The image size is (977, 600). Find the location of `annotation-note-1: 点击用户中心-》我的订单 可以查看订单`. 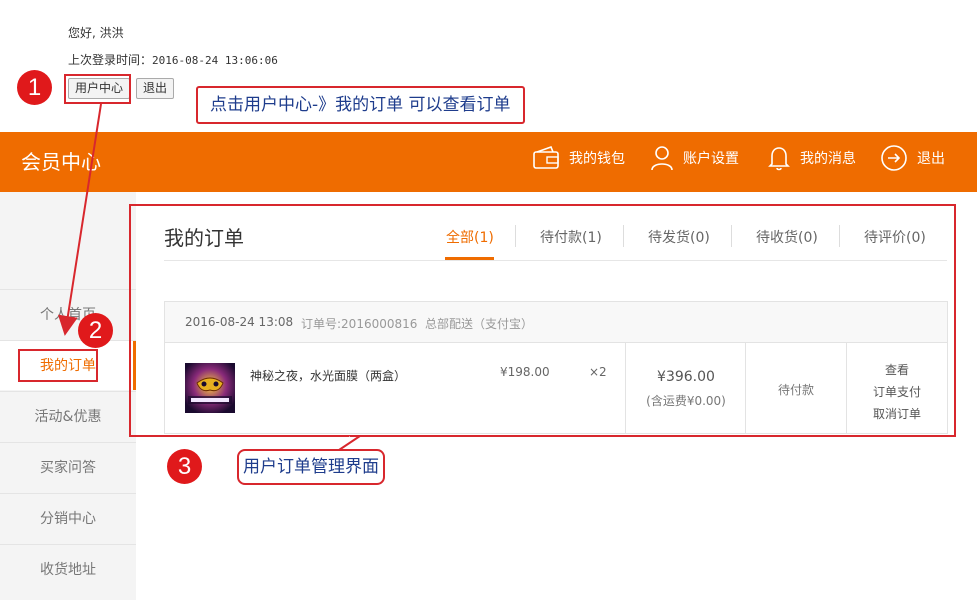

annotation-note-1: 点击用户中心-》我的订单 可以查看订单 is located at coordinates (360, 105).